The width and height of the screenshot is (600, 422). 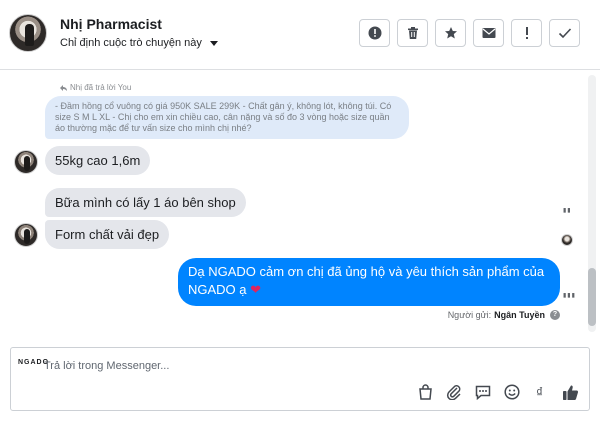 I want to click on sender-name: Ngân Tuyền, so click(x=519, y=315).